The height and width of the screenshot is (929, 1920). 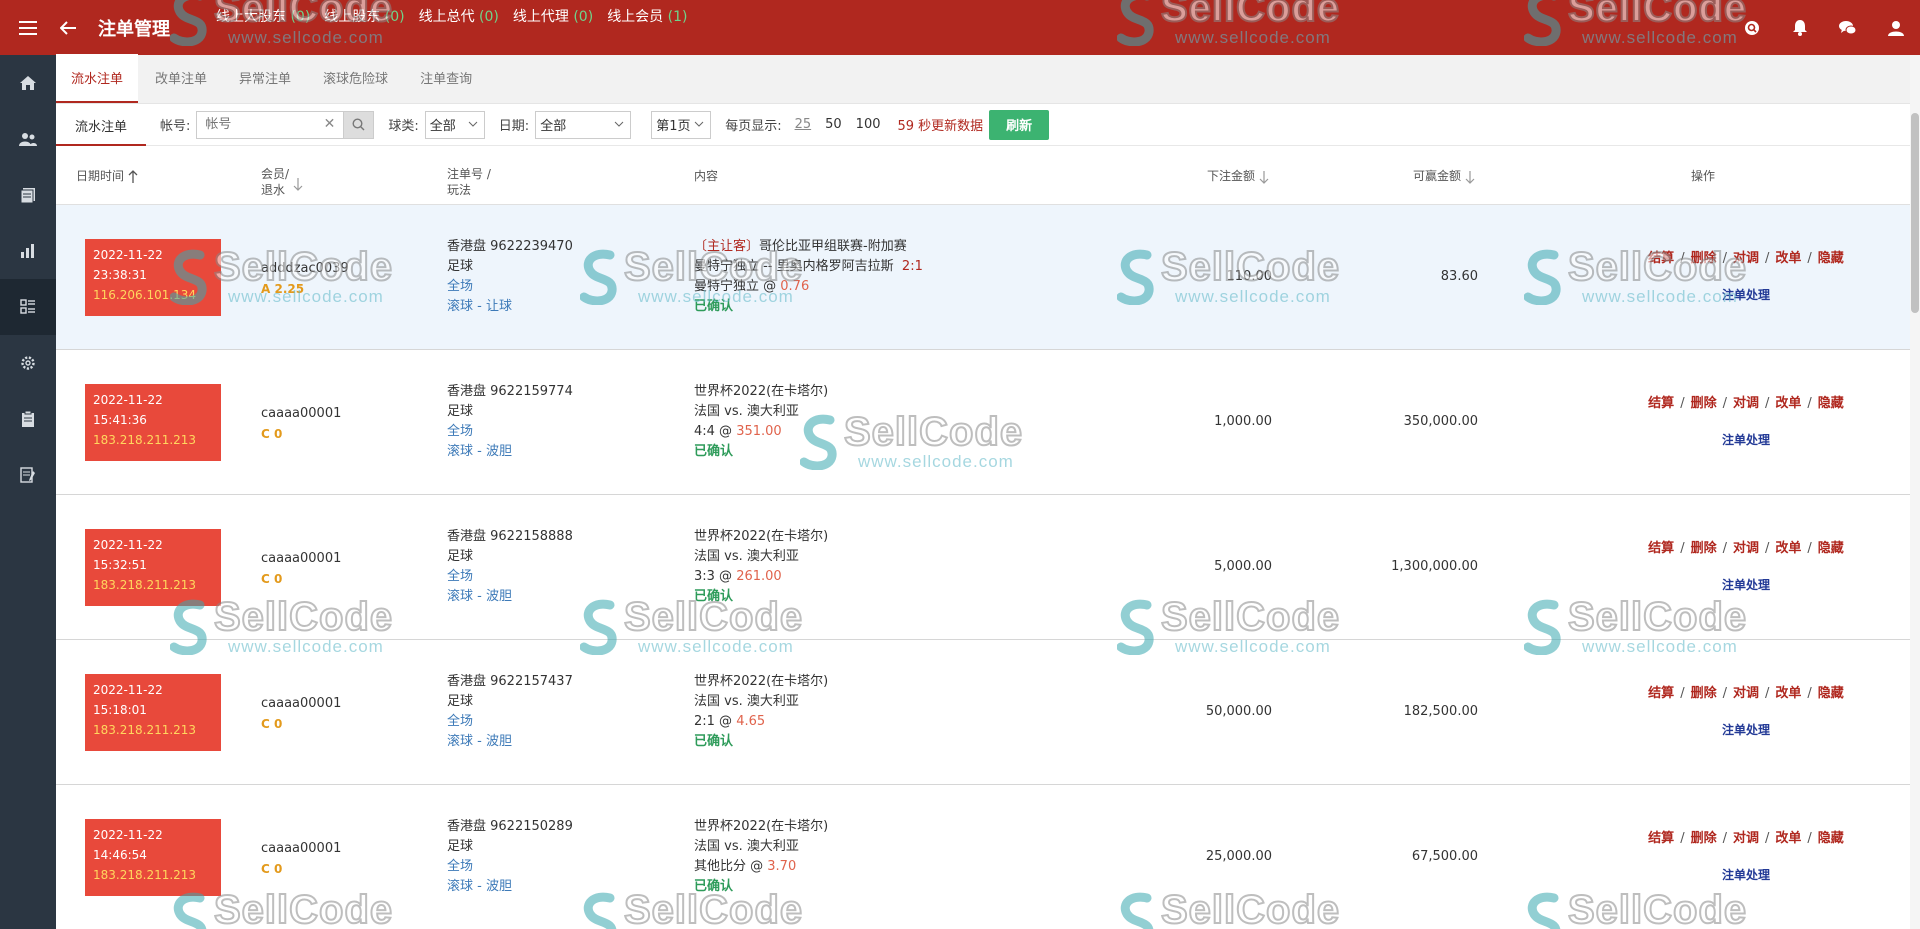 What do you see at coordinates (272, 579) in the screenshot?
I see `rebate: C 0` at bounding box center [272, 579].